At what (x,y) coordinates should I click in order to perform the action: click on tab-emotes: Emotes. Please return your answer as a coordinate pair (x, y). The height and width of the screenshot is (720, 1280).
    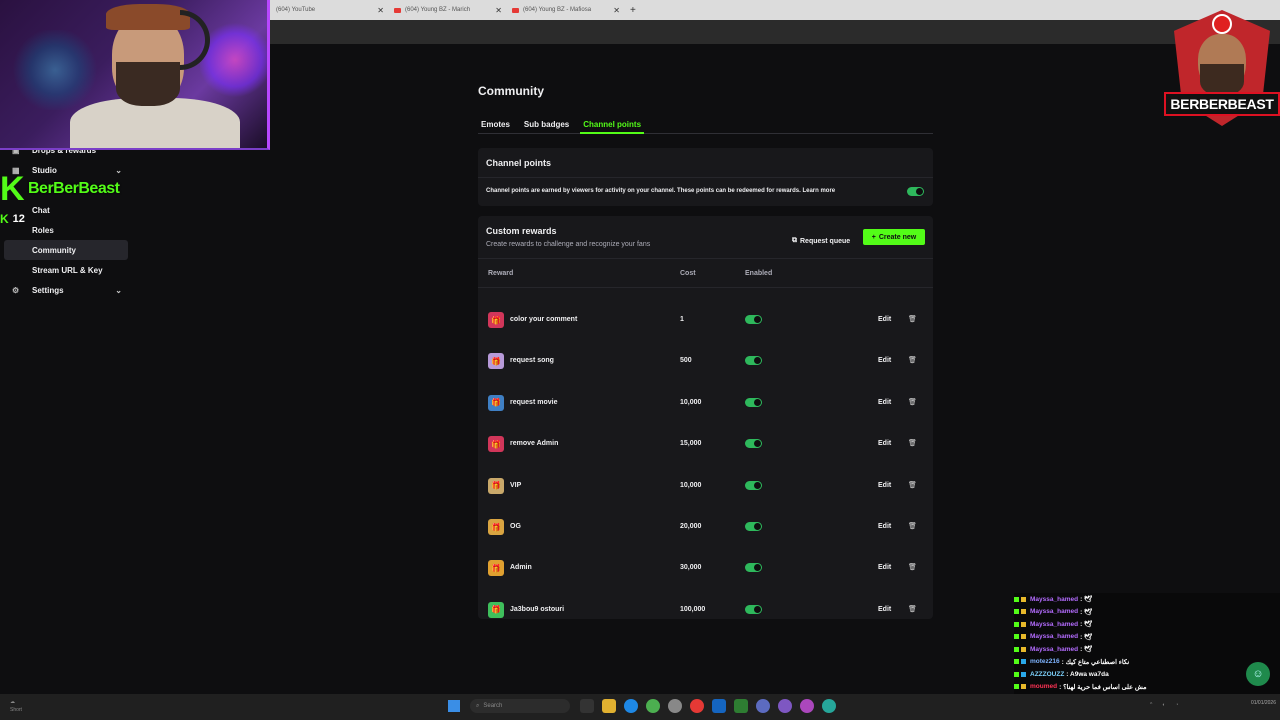
    Looking at the image, I should click on (495, 125).